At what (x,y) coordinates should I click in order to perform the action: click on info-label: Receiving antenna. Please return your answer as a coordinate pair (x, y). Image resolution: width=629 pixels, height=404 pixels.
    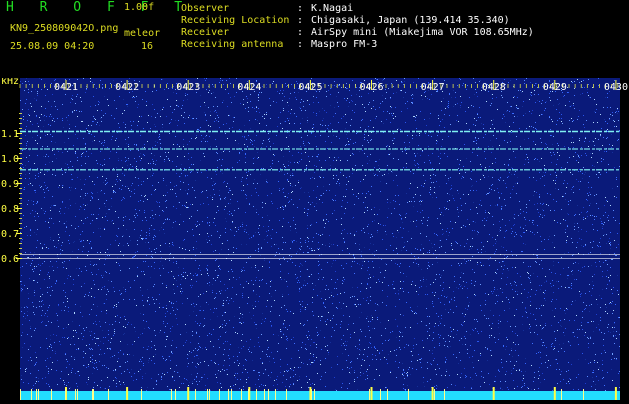
    Looking at the image, I should click on (239, 44).